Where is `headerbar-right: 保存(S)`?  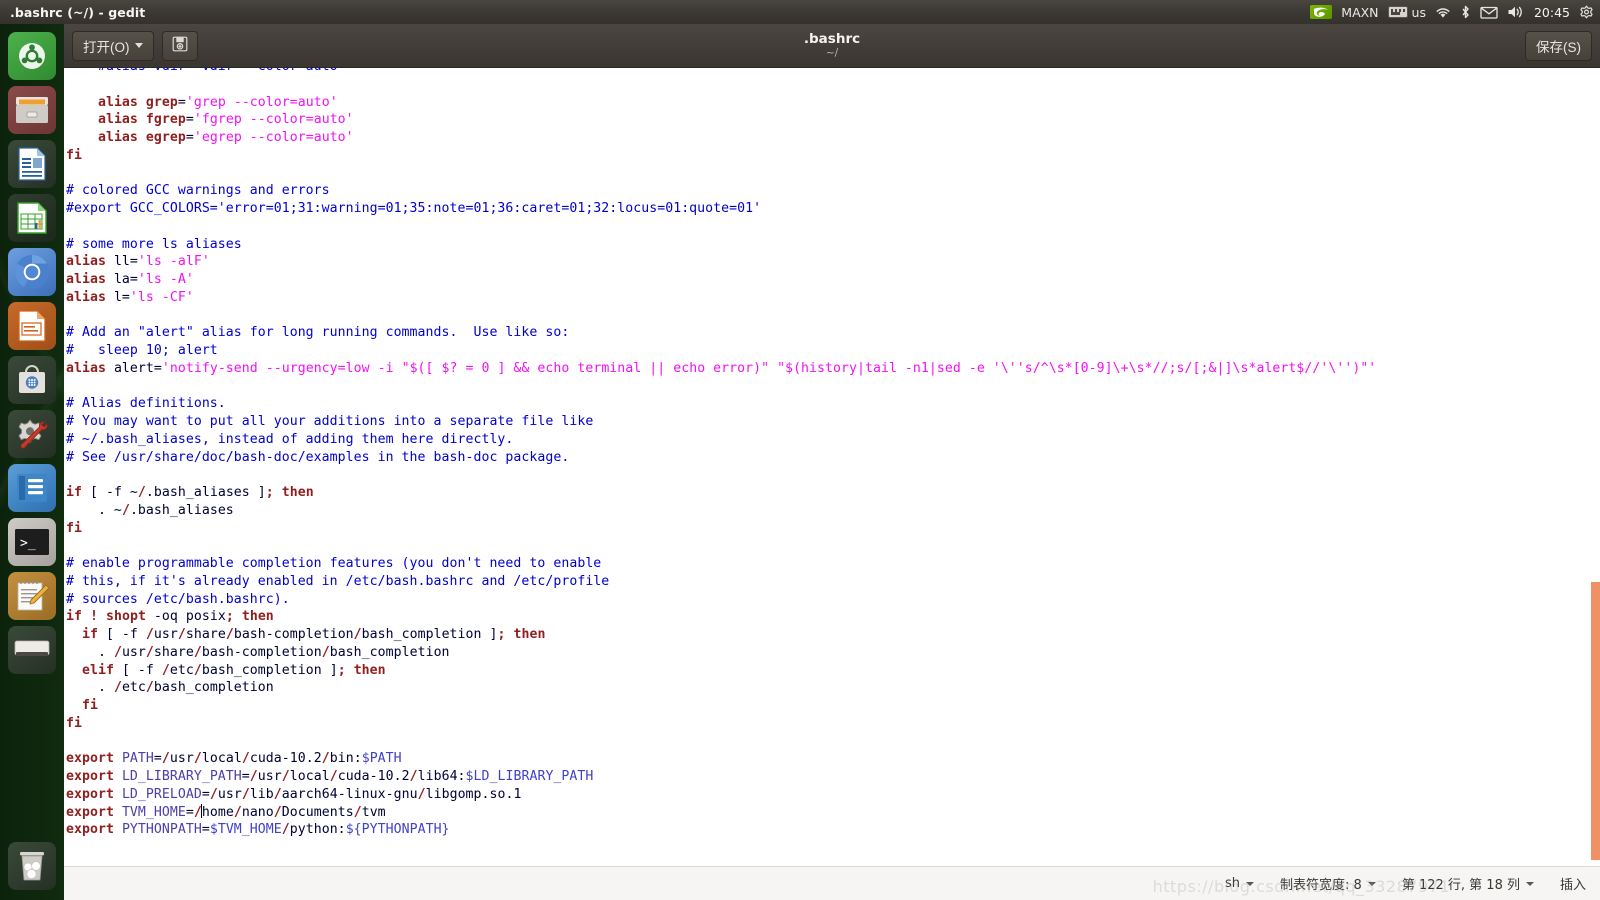
headerbar-right: 保存(S) is located at coordinates (1558, 45).